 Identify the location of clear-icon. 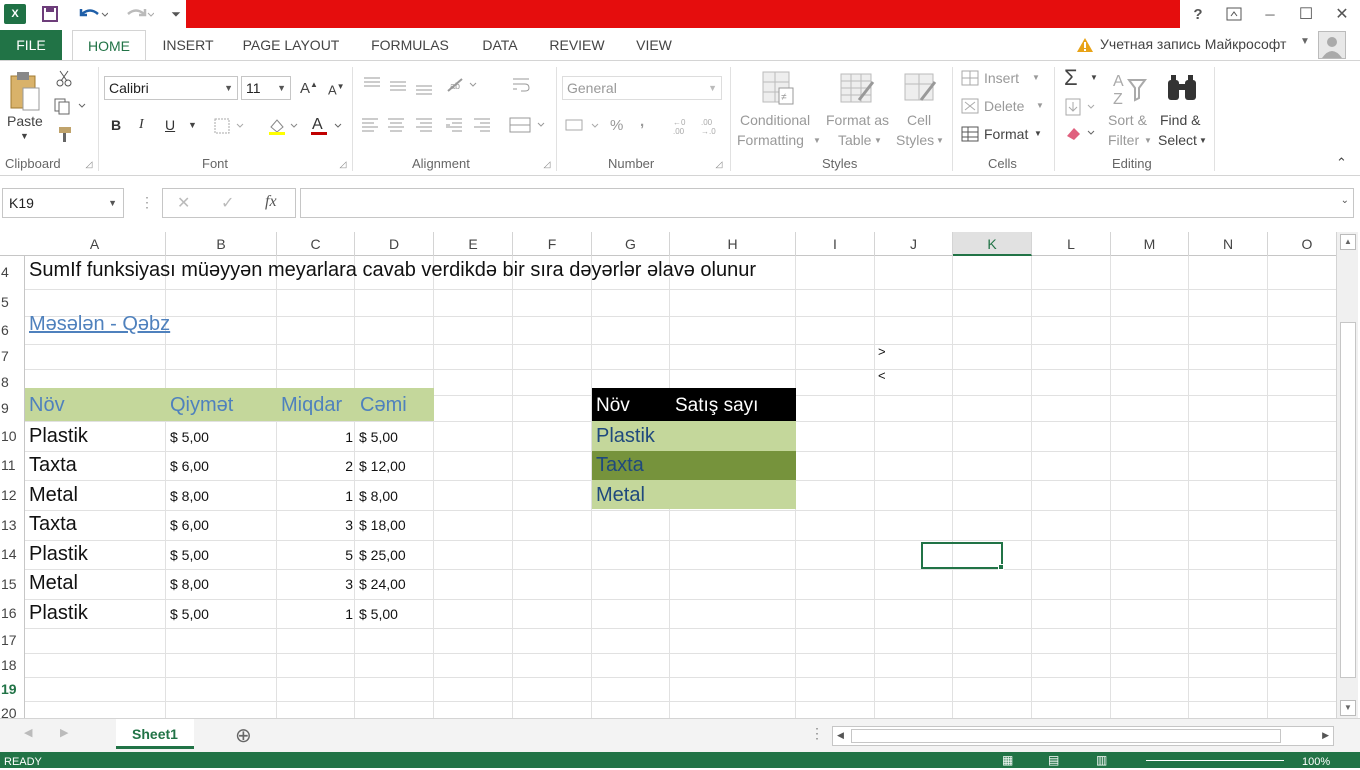
(1081, 133).